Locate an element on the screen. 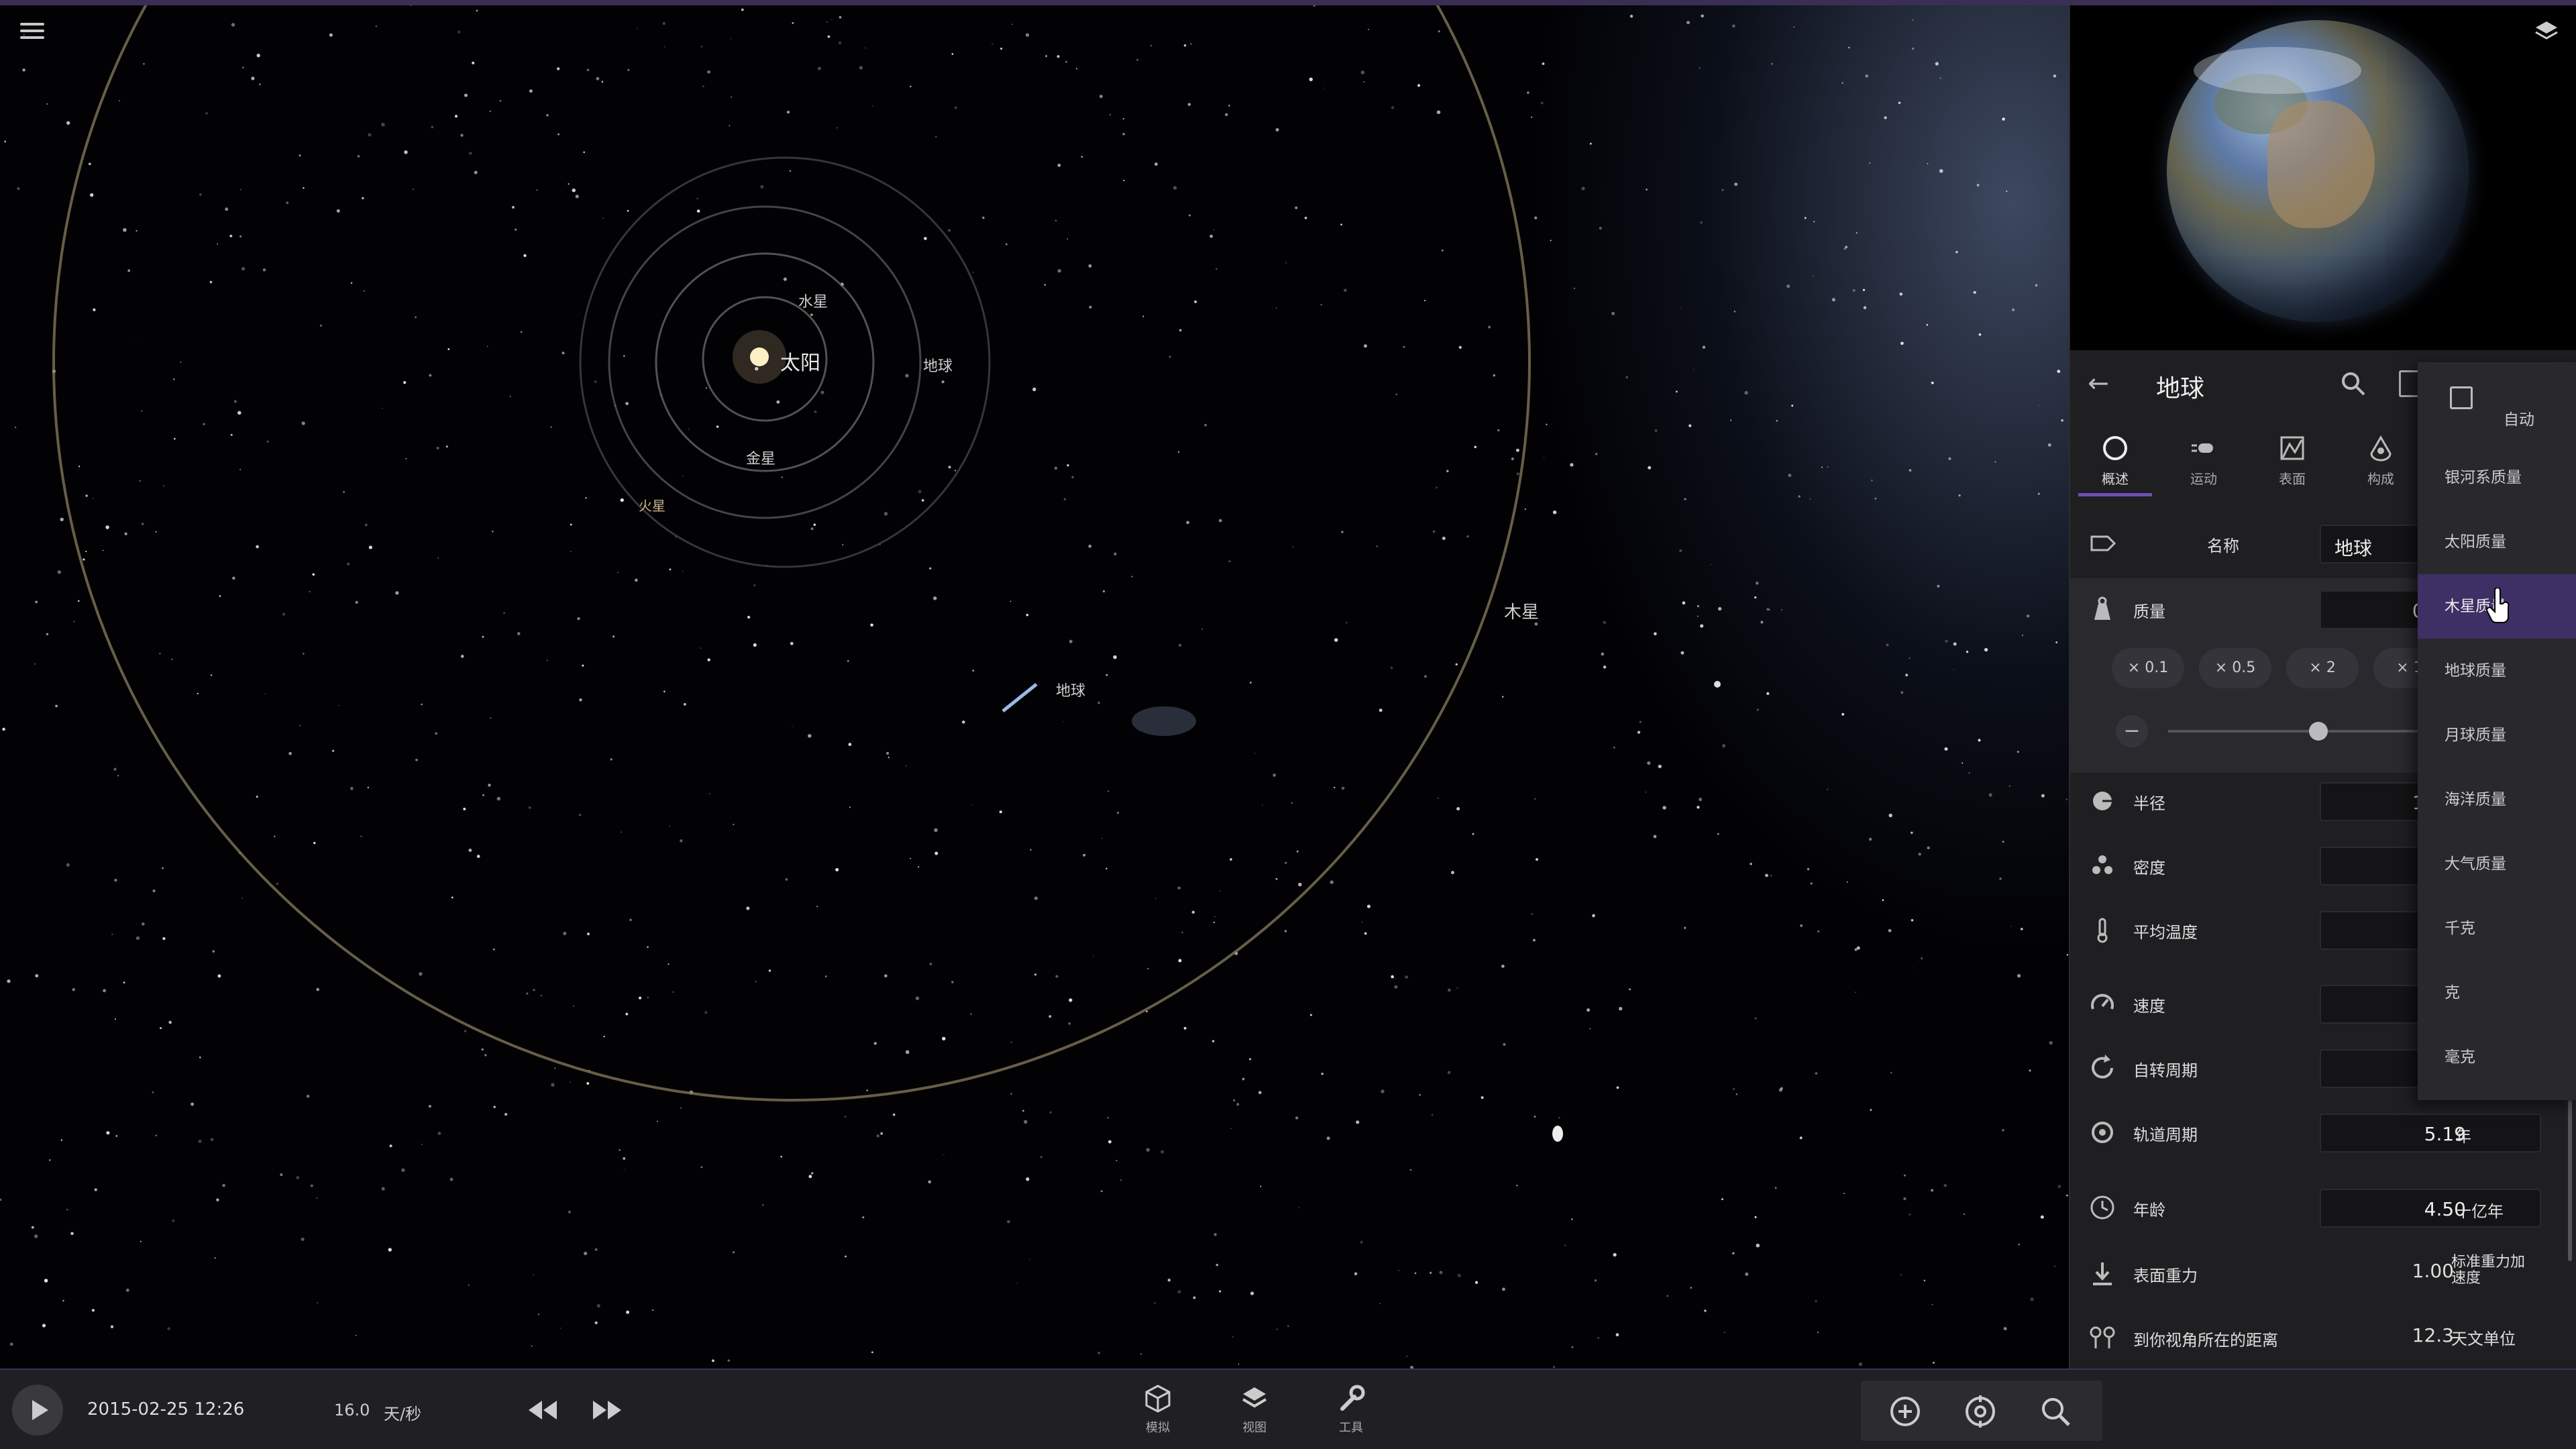  row-label: 密度 is located at coordinates (2149, 868).